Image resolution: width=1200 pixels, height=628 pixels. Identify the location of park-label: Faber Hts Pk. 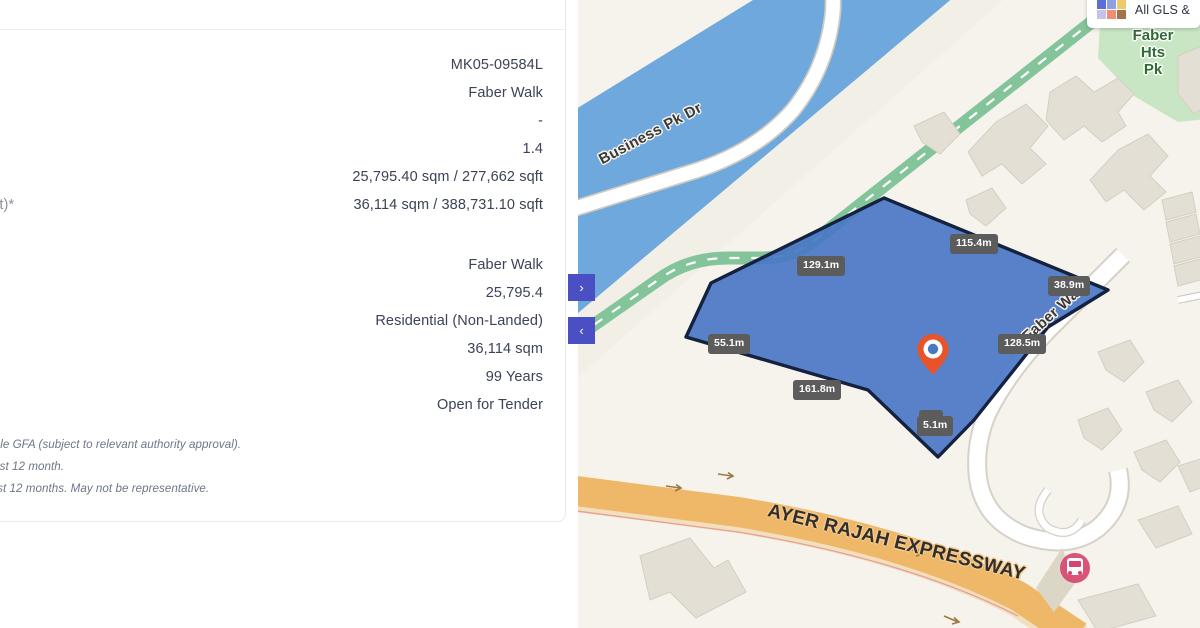
(1153, 52).